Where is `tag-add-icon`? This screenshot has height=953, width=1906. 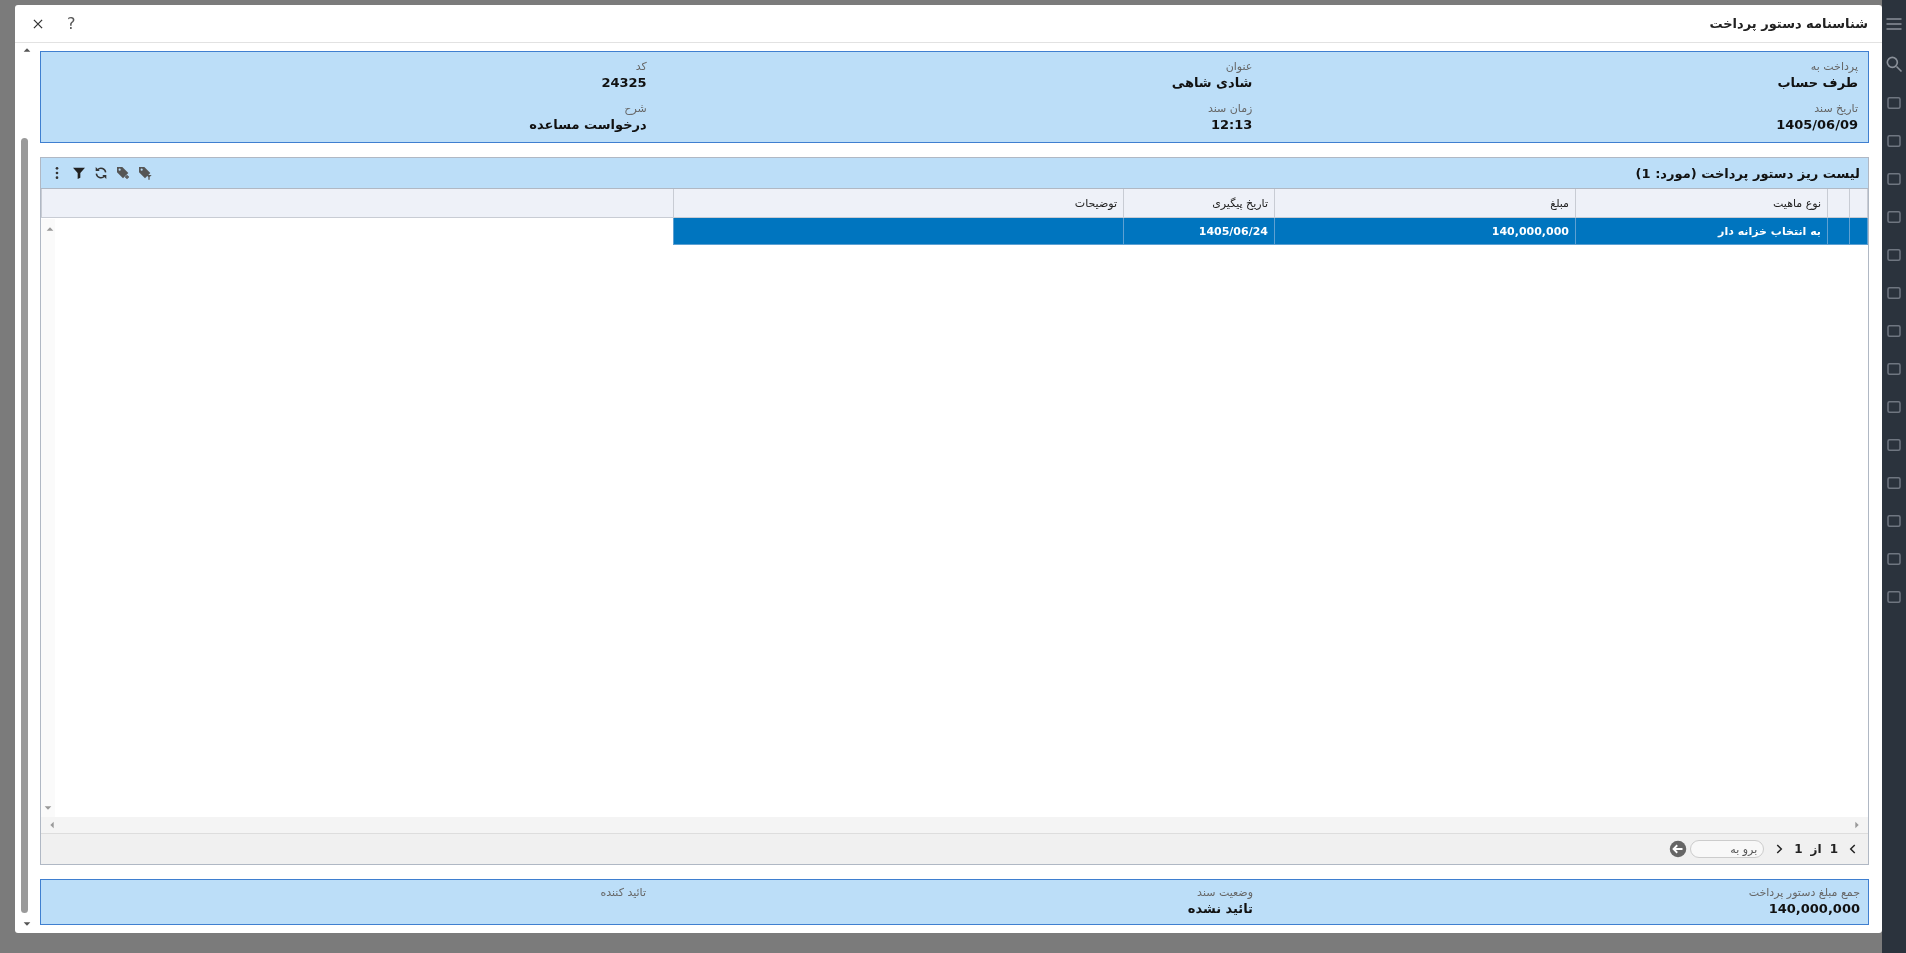 tag-add-icon is located at coordinates (123, 173).